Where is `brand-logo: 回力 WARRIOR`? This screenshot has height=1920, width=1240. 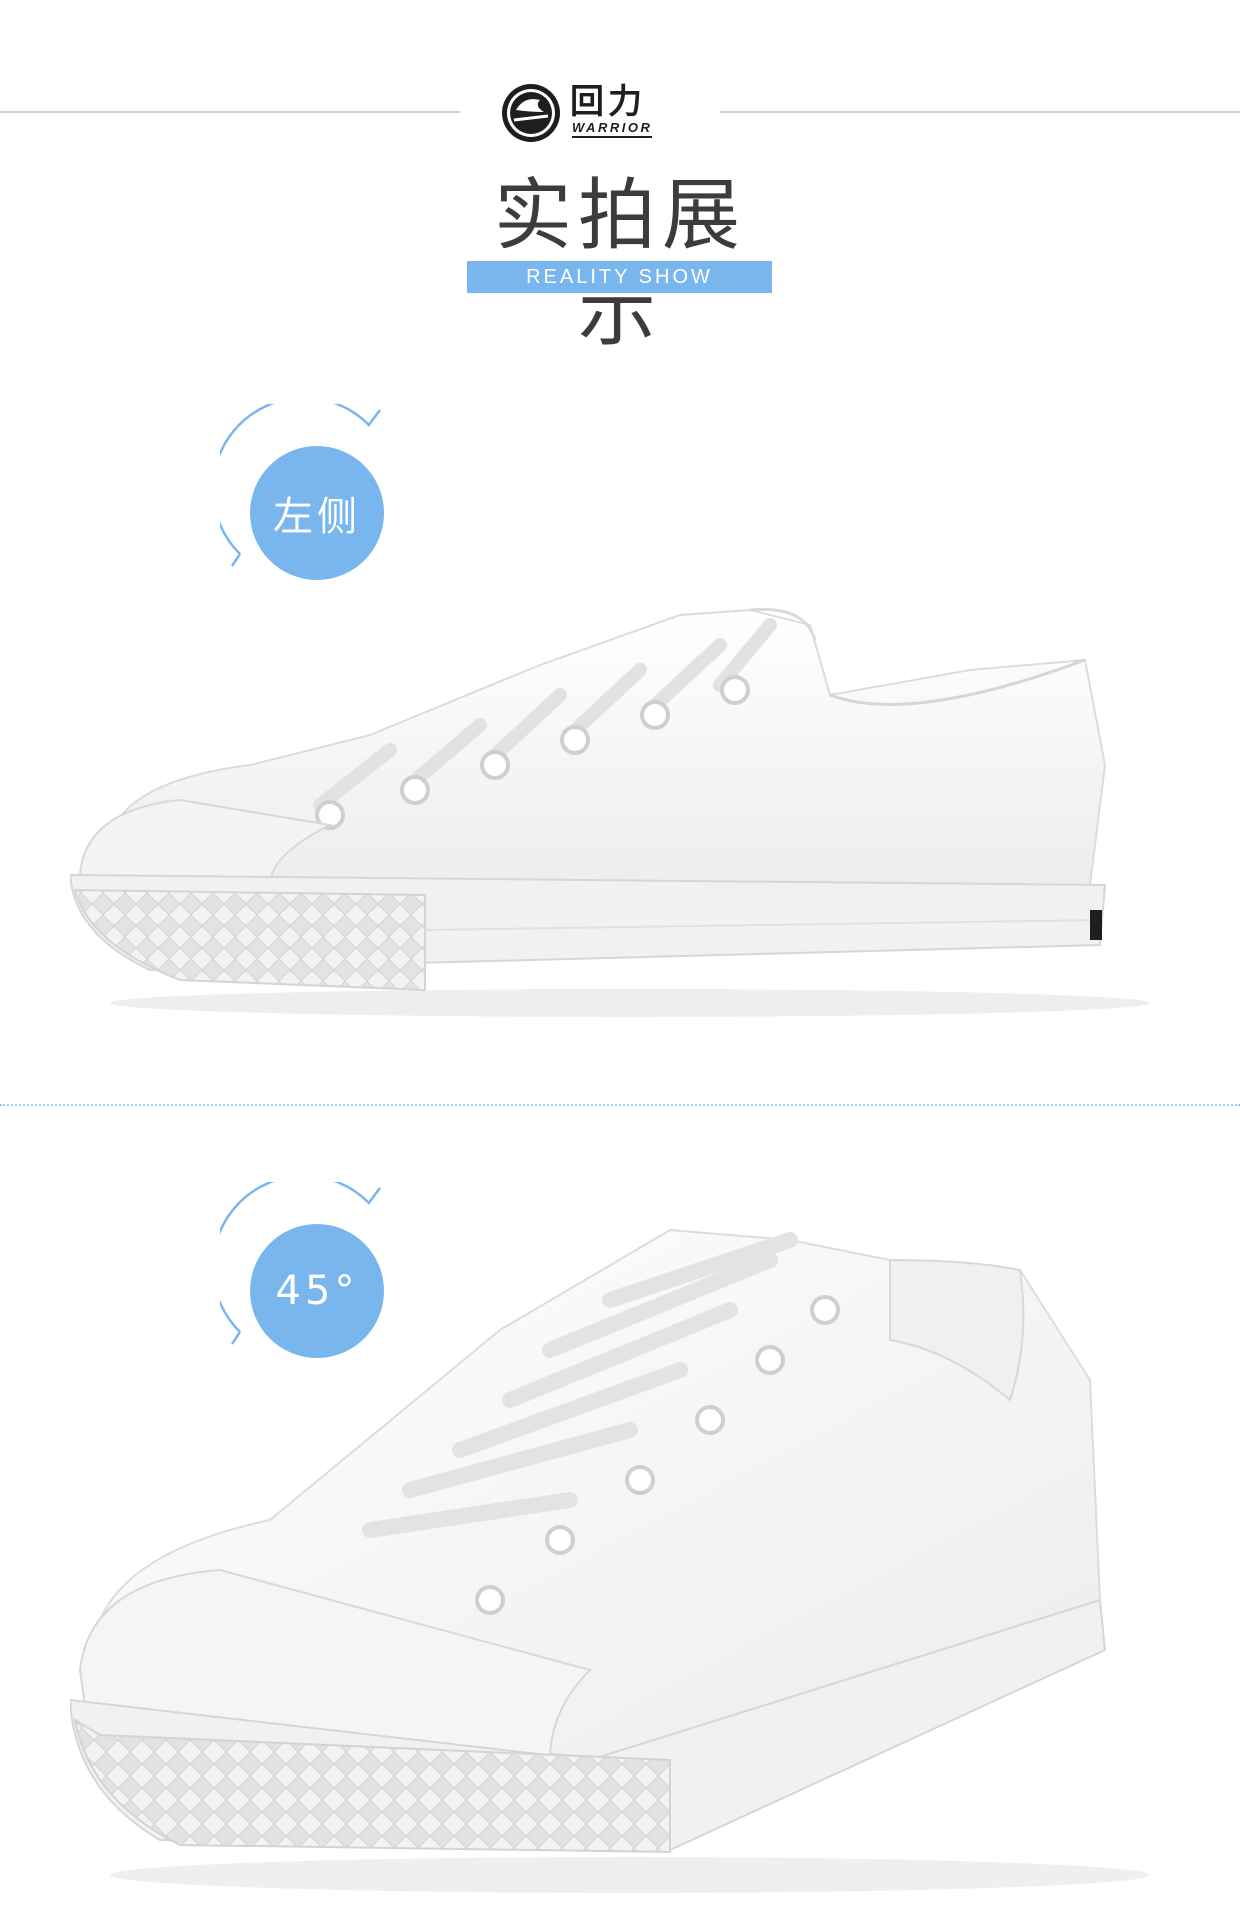
brand-logo: 回力 WARRIOR is located at coordinates (600, 114).